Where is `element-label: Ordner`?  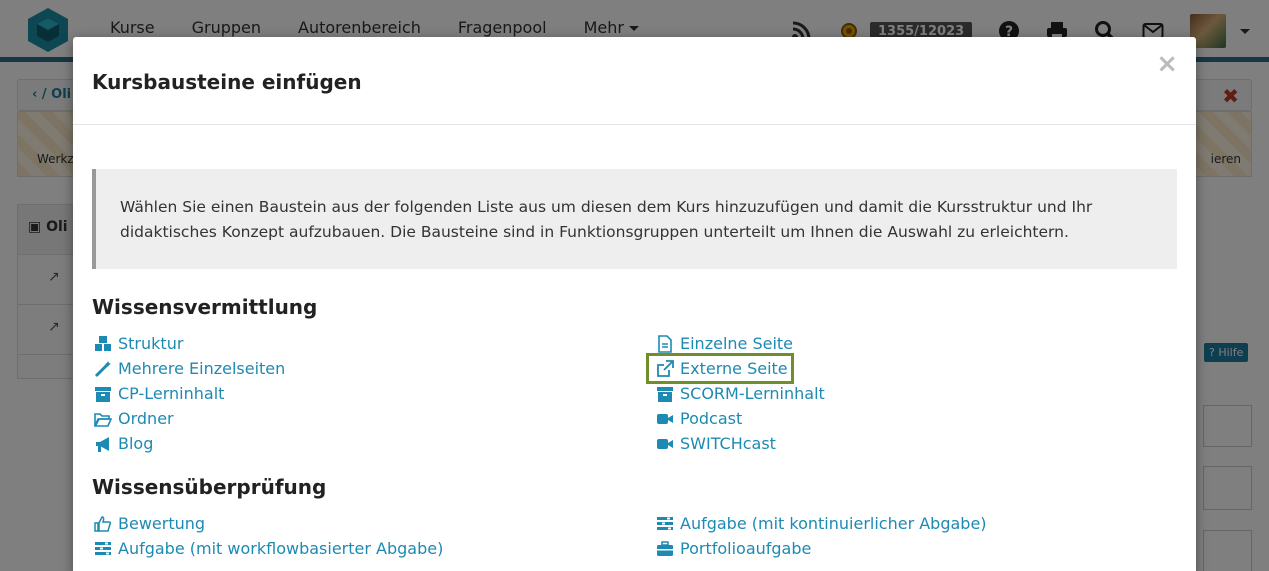 element-label: Ordner is located at coordinates (146, 418).